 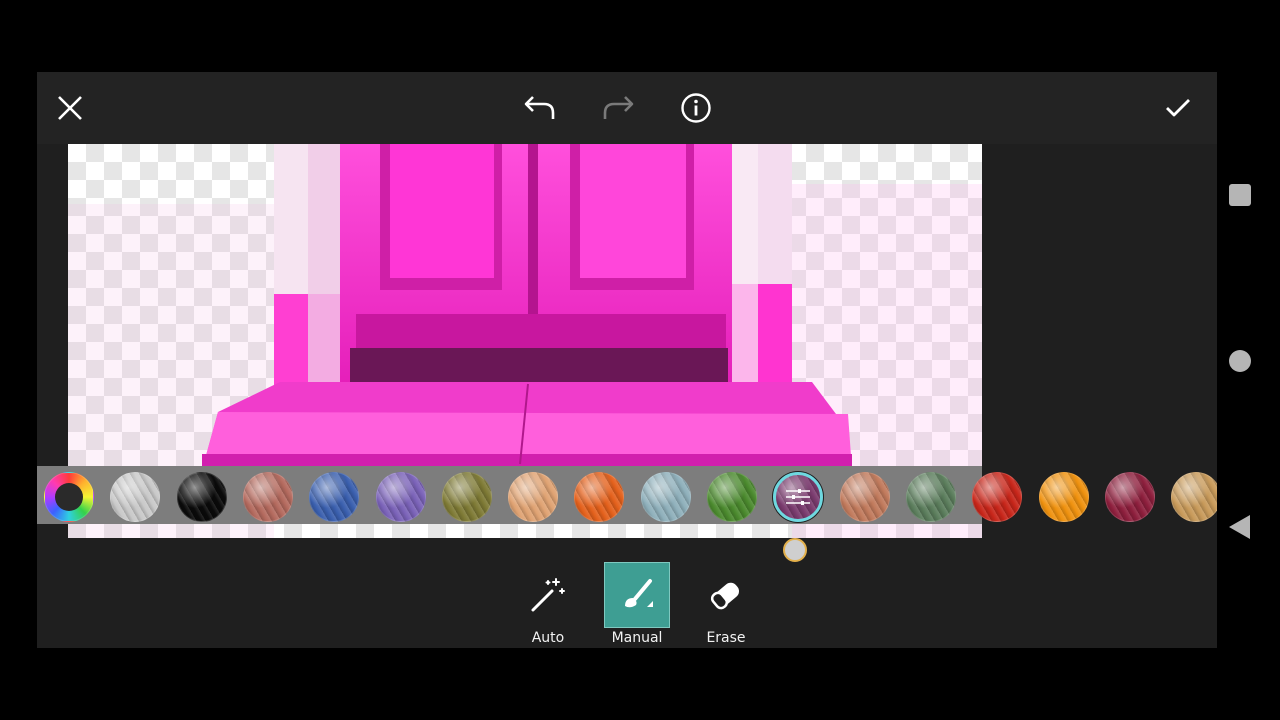 I want to click on close-button, so click(x=70, y=108).